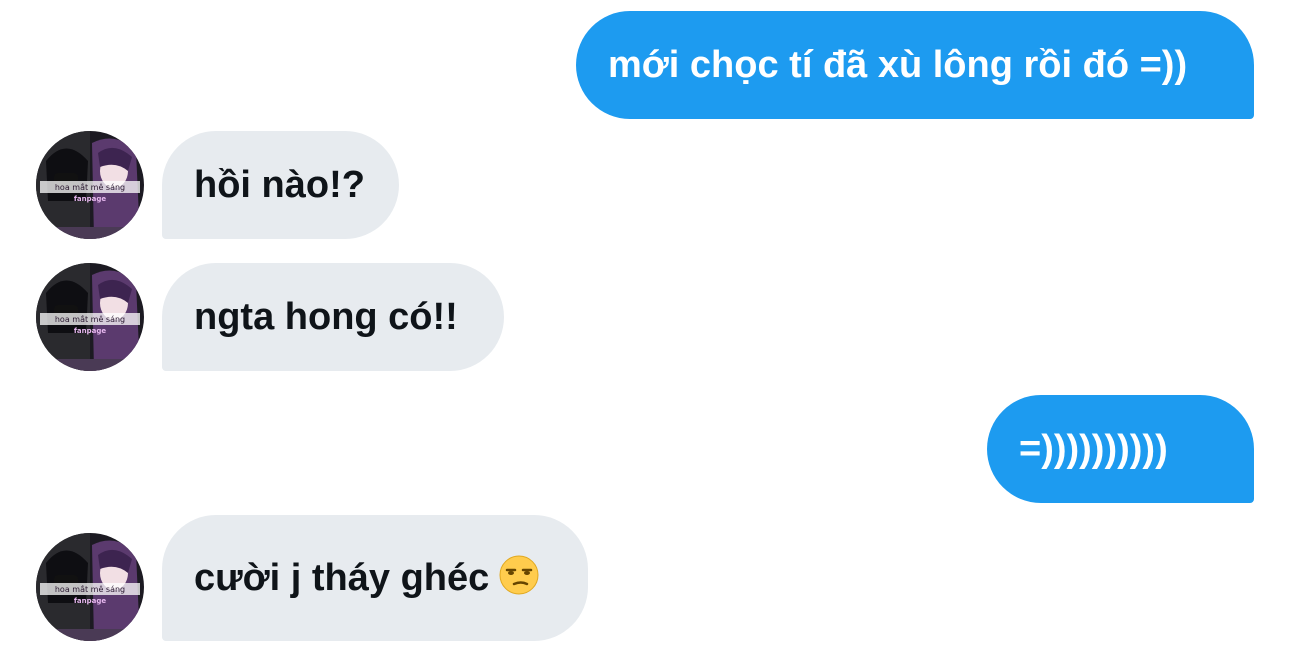 This screenshot has height=657, width=1290. I want to click on message-bubble-received: ngta hong có!!, so click(333, 317).